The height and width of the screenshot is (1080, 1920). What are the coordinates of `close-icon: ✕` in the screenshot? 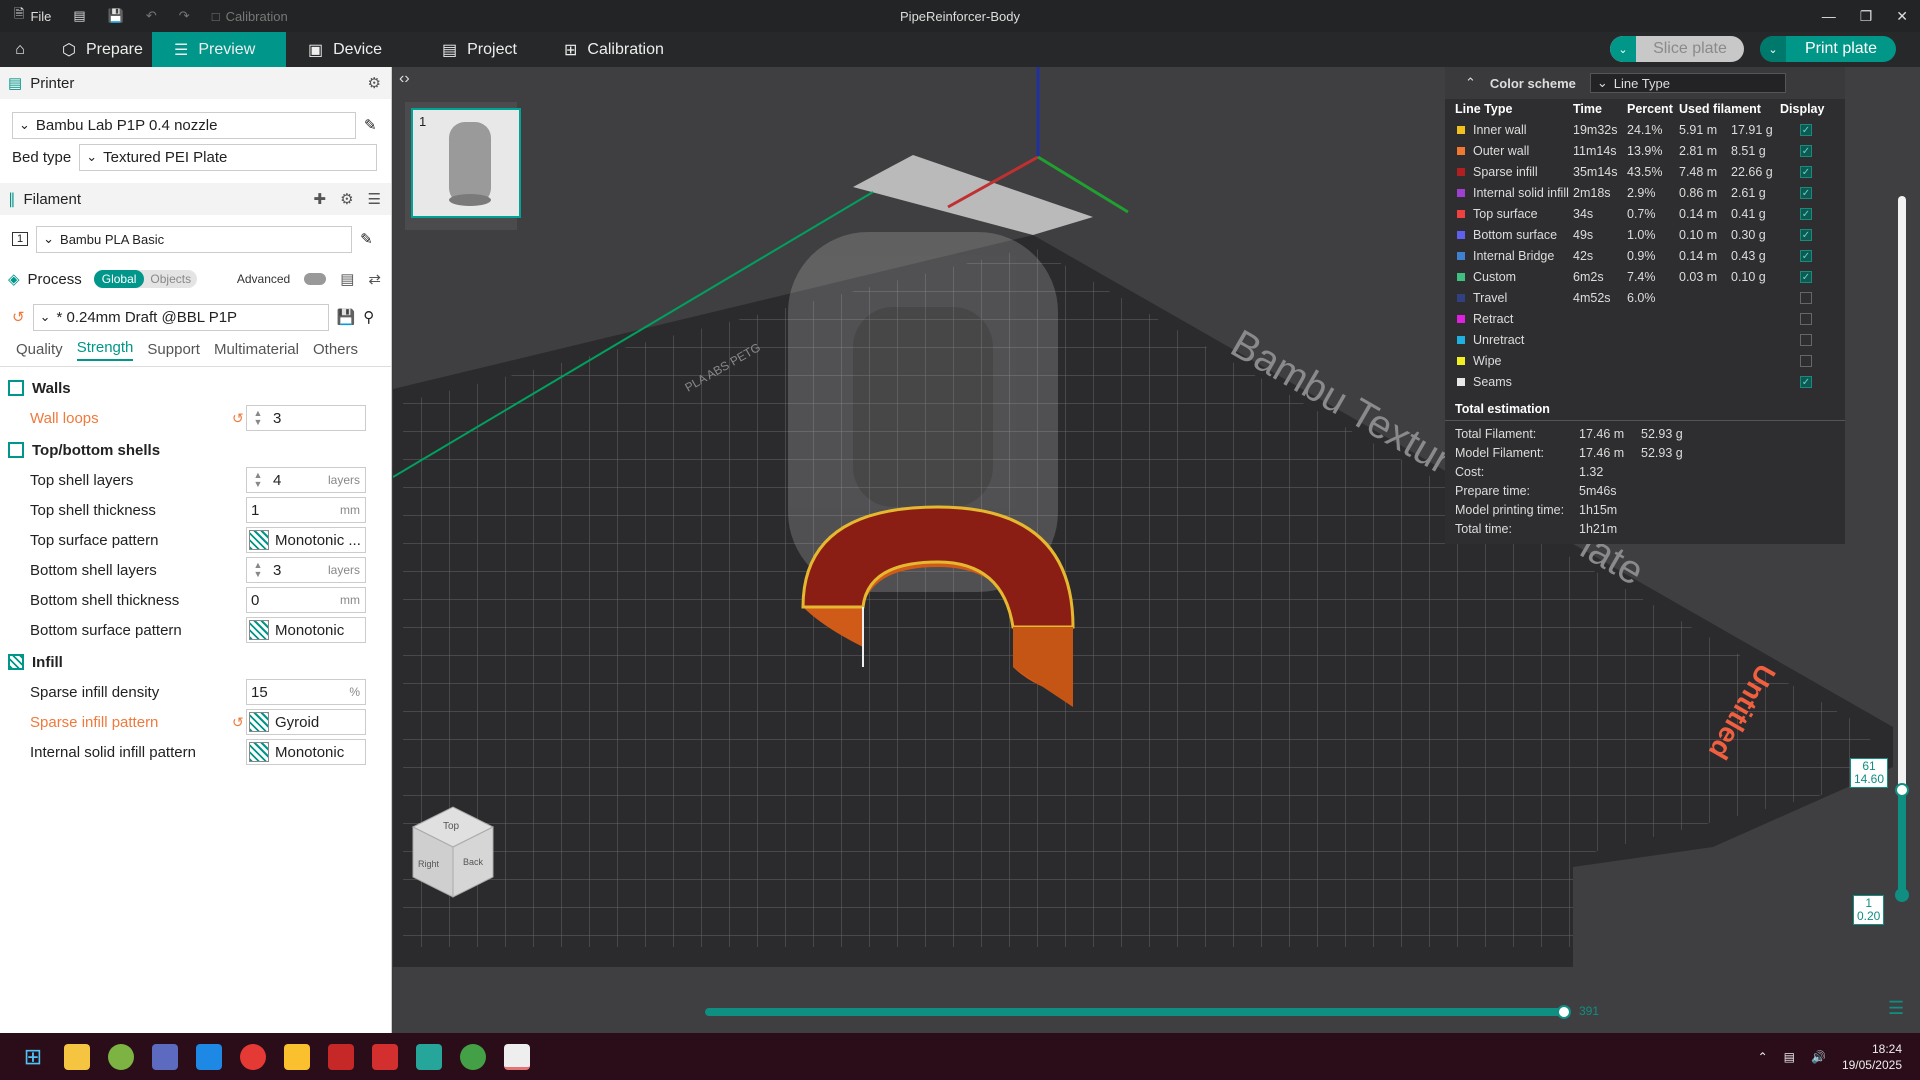 It's located at (1902, 16).